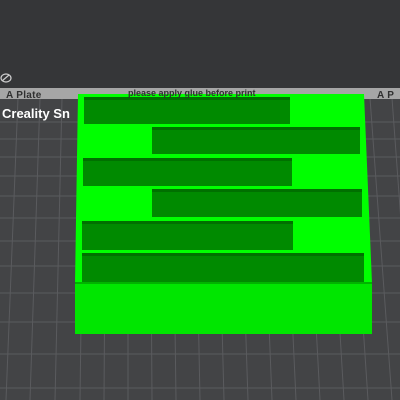 Image resolution: width=400 pixels, height=400 pixels. Describe the element at coordinates (7, 78) in the screenshot. I see `camera-orbit-icon` at that location.